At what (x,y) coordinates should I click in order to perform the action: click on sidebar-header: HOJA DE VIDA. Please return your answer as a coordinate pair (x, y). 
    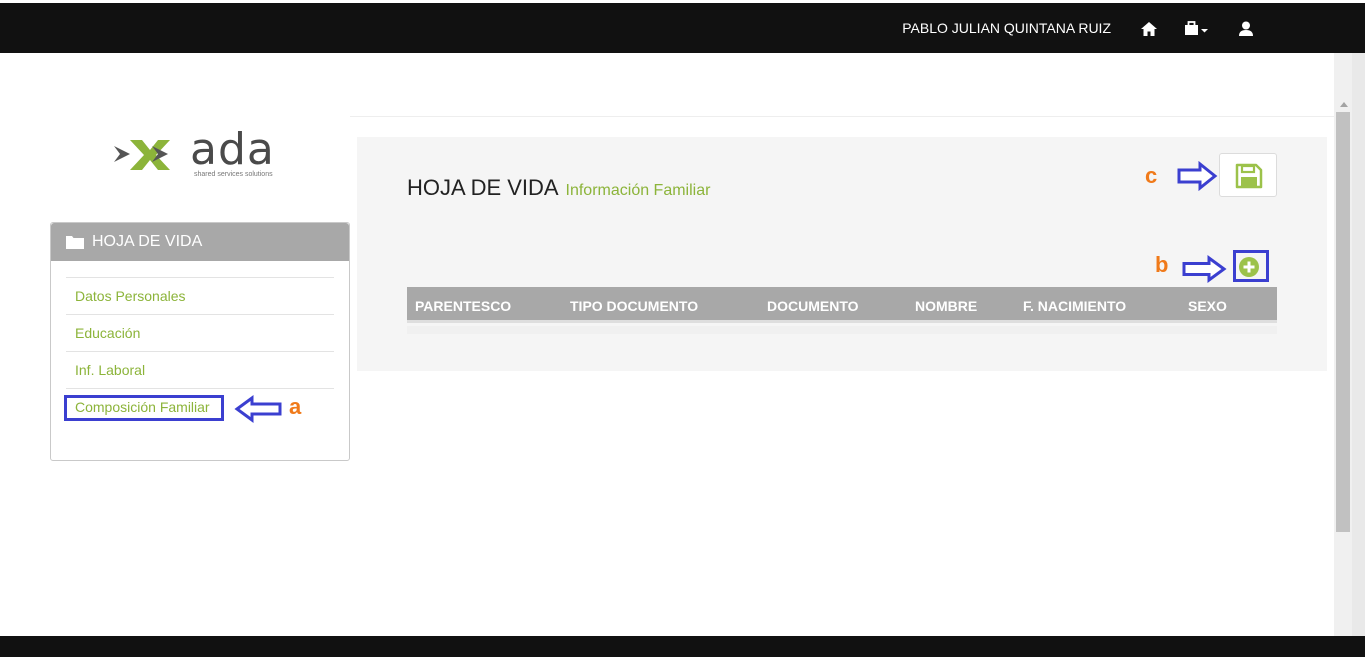
    Looking at the image, I should click on (200, 242).